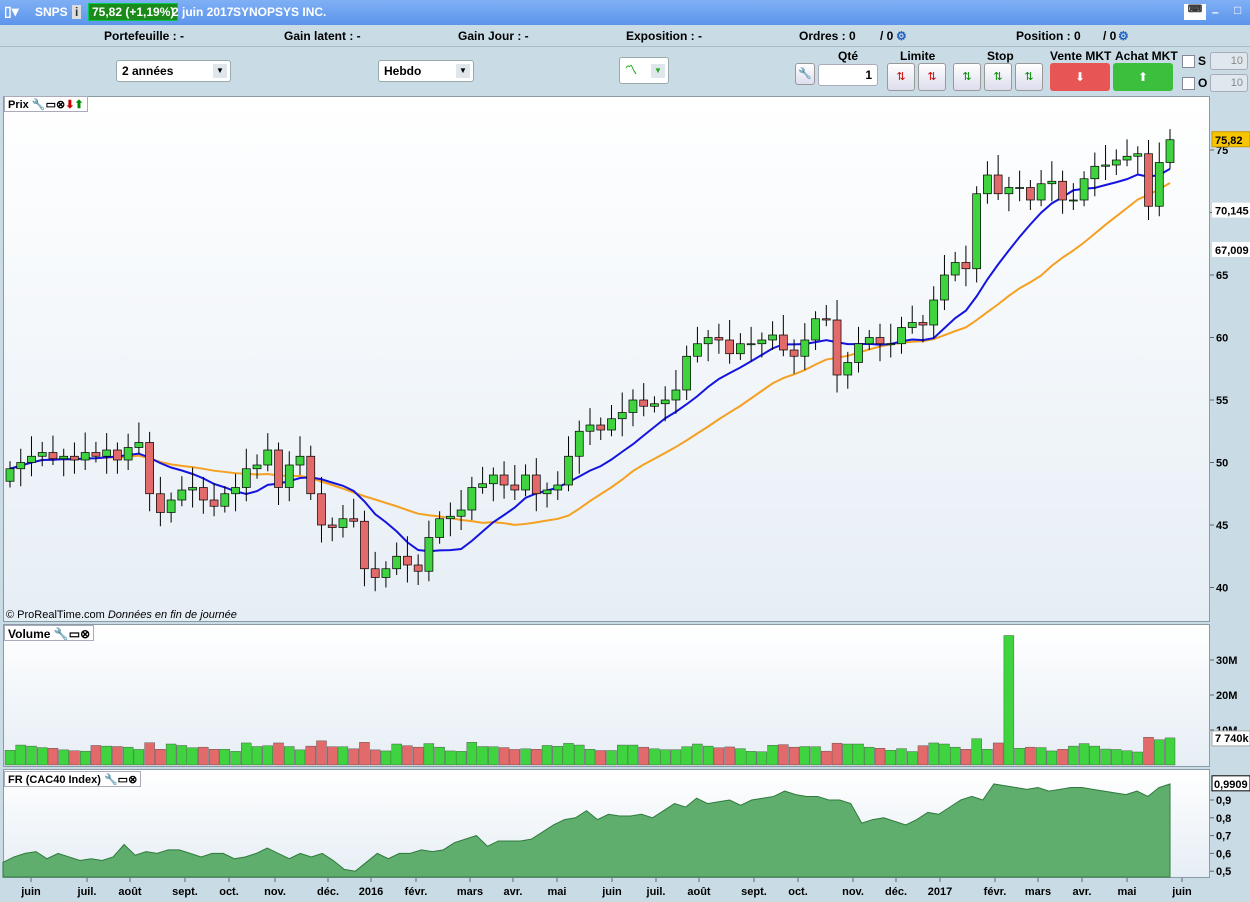 Image resolution: width=1250 pixels, height=902 pixels. Describe the element at coordinates (470, 892) in the screenshot. I see `month-label: mars` at that location.